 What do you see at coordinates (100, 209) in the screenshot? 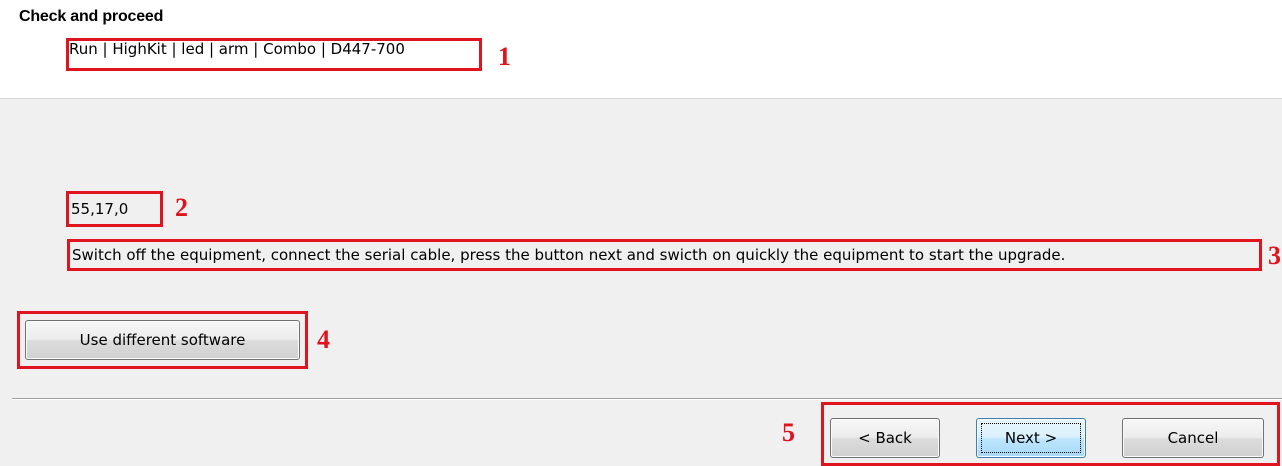
I see `value-readout: 55,17,0` at bounding box center [100, 209].